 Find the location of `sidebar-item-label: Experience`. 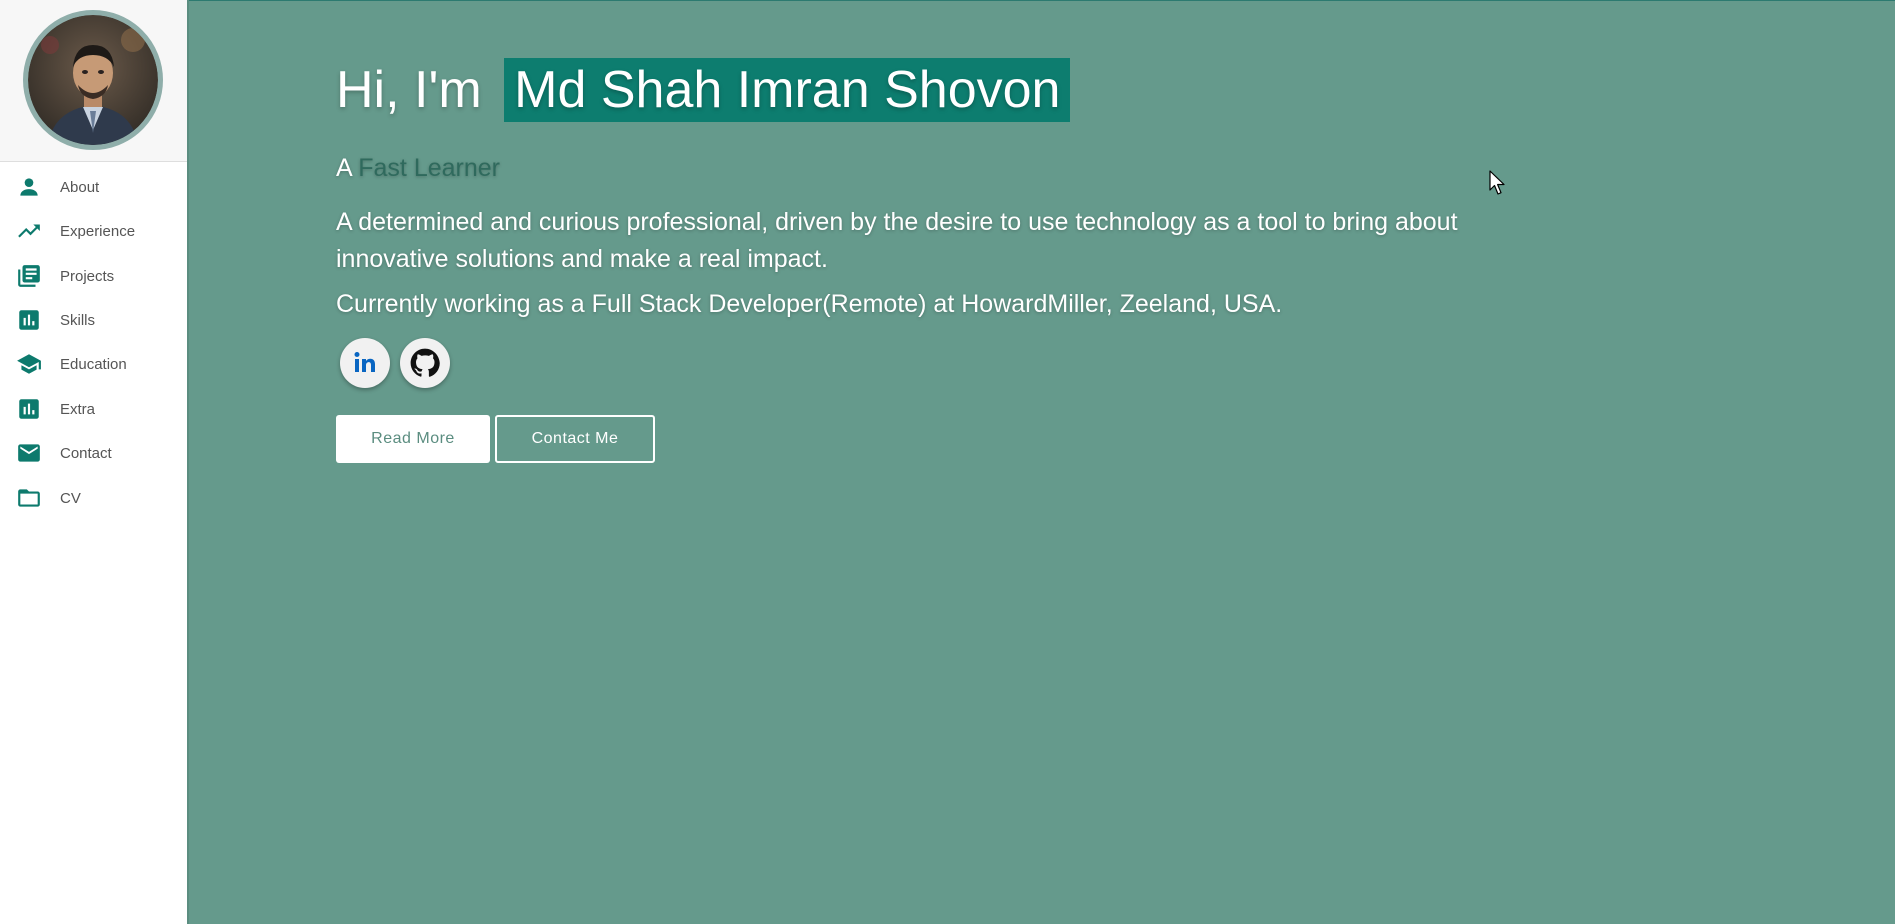

sidebar-item-label: Experience is located at coordinates (98, 231).